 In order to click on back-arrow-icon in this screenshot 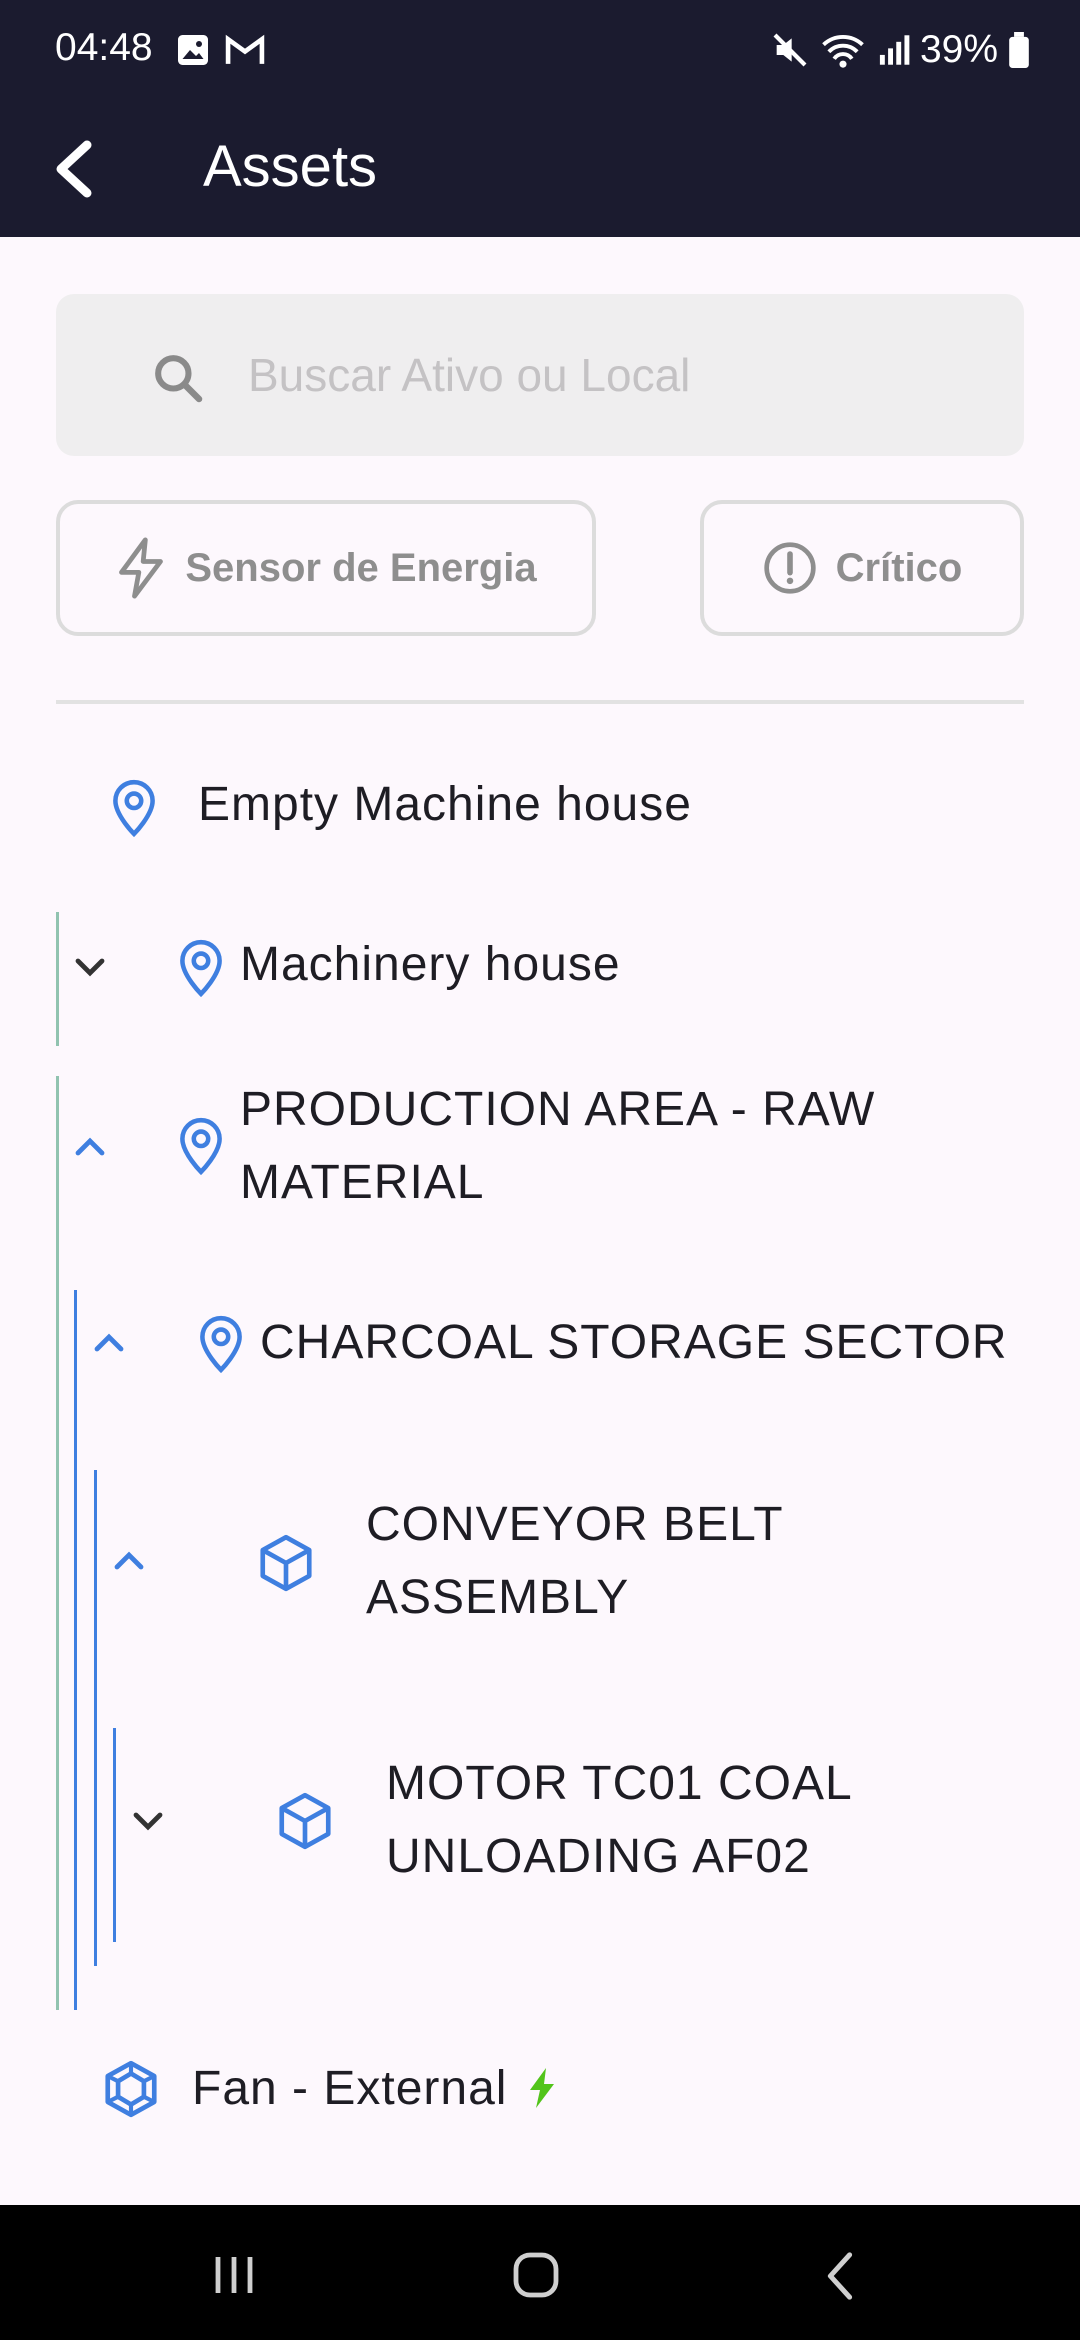, I will do `click(74, 169)`.